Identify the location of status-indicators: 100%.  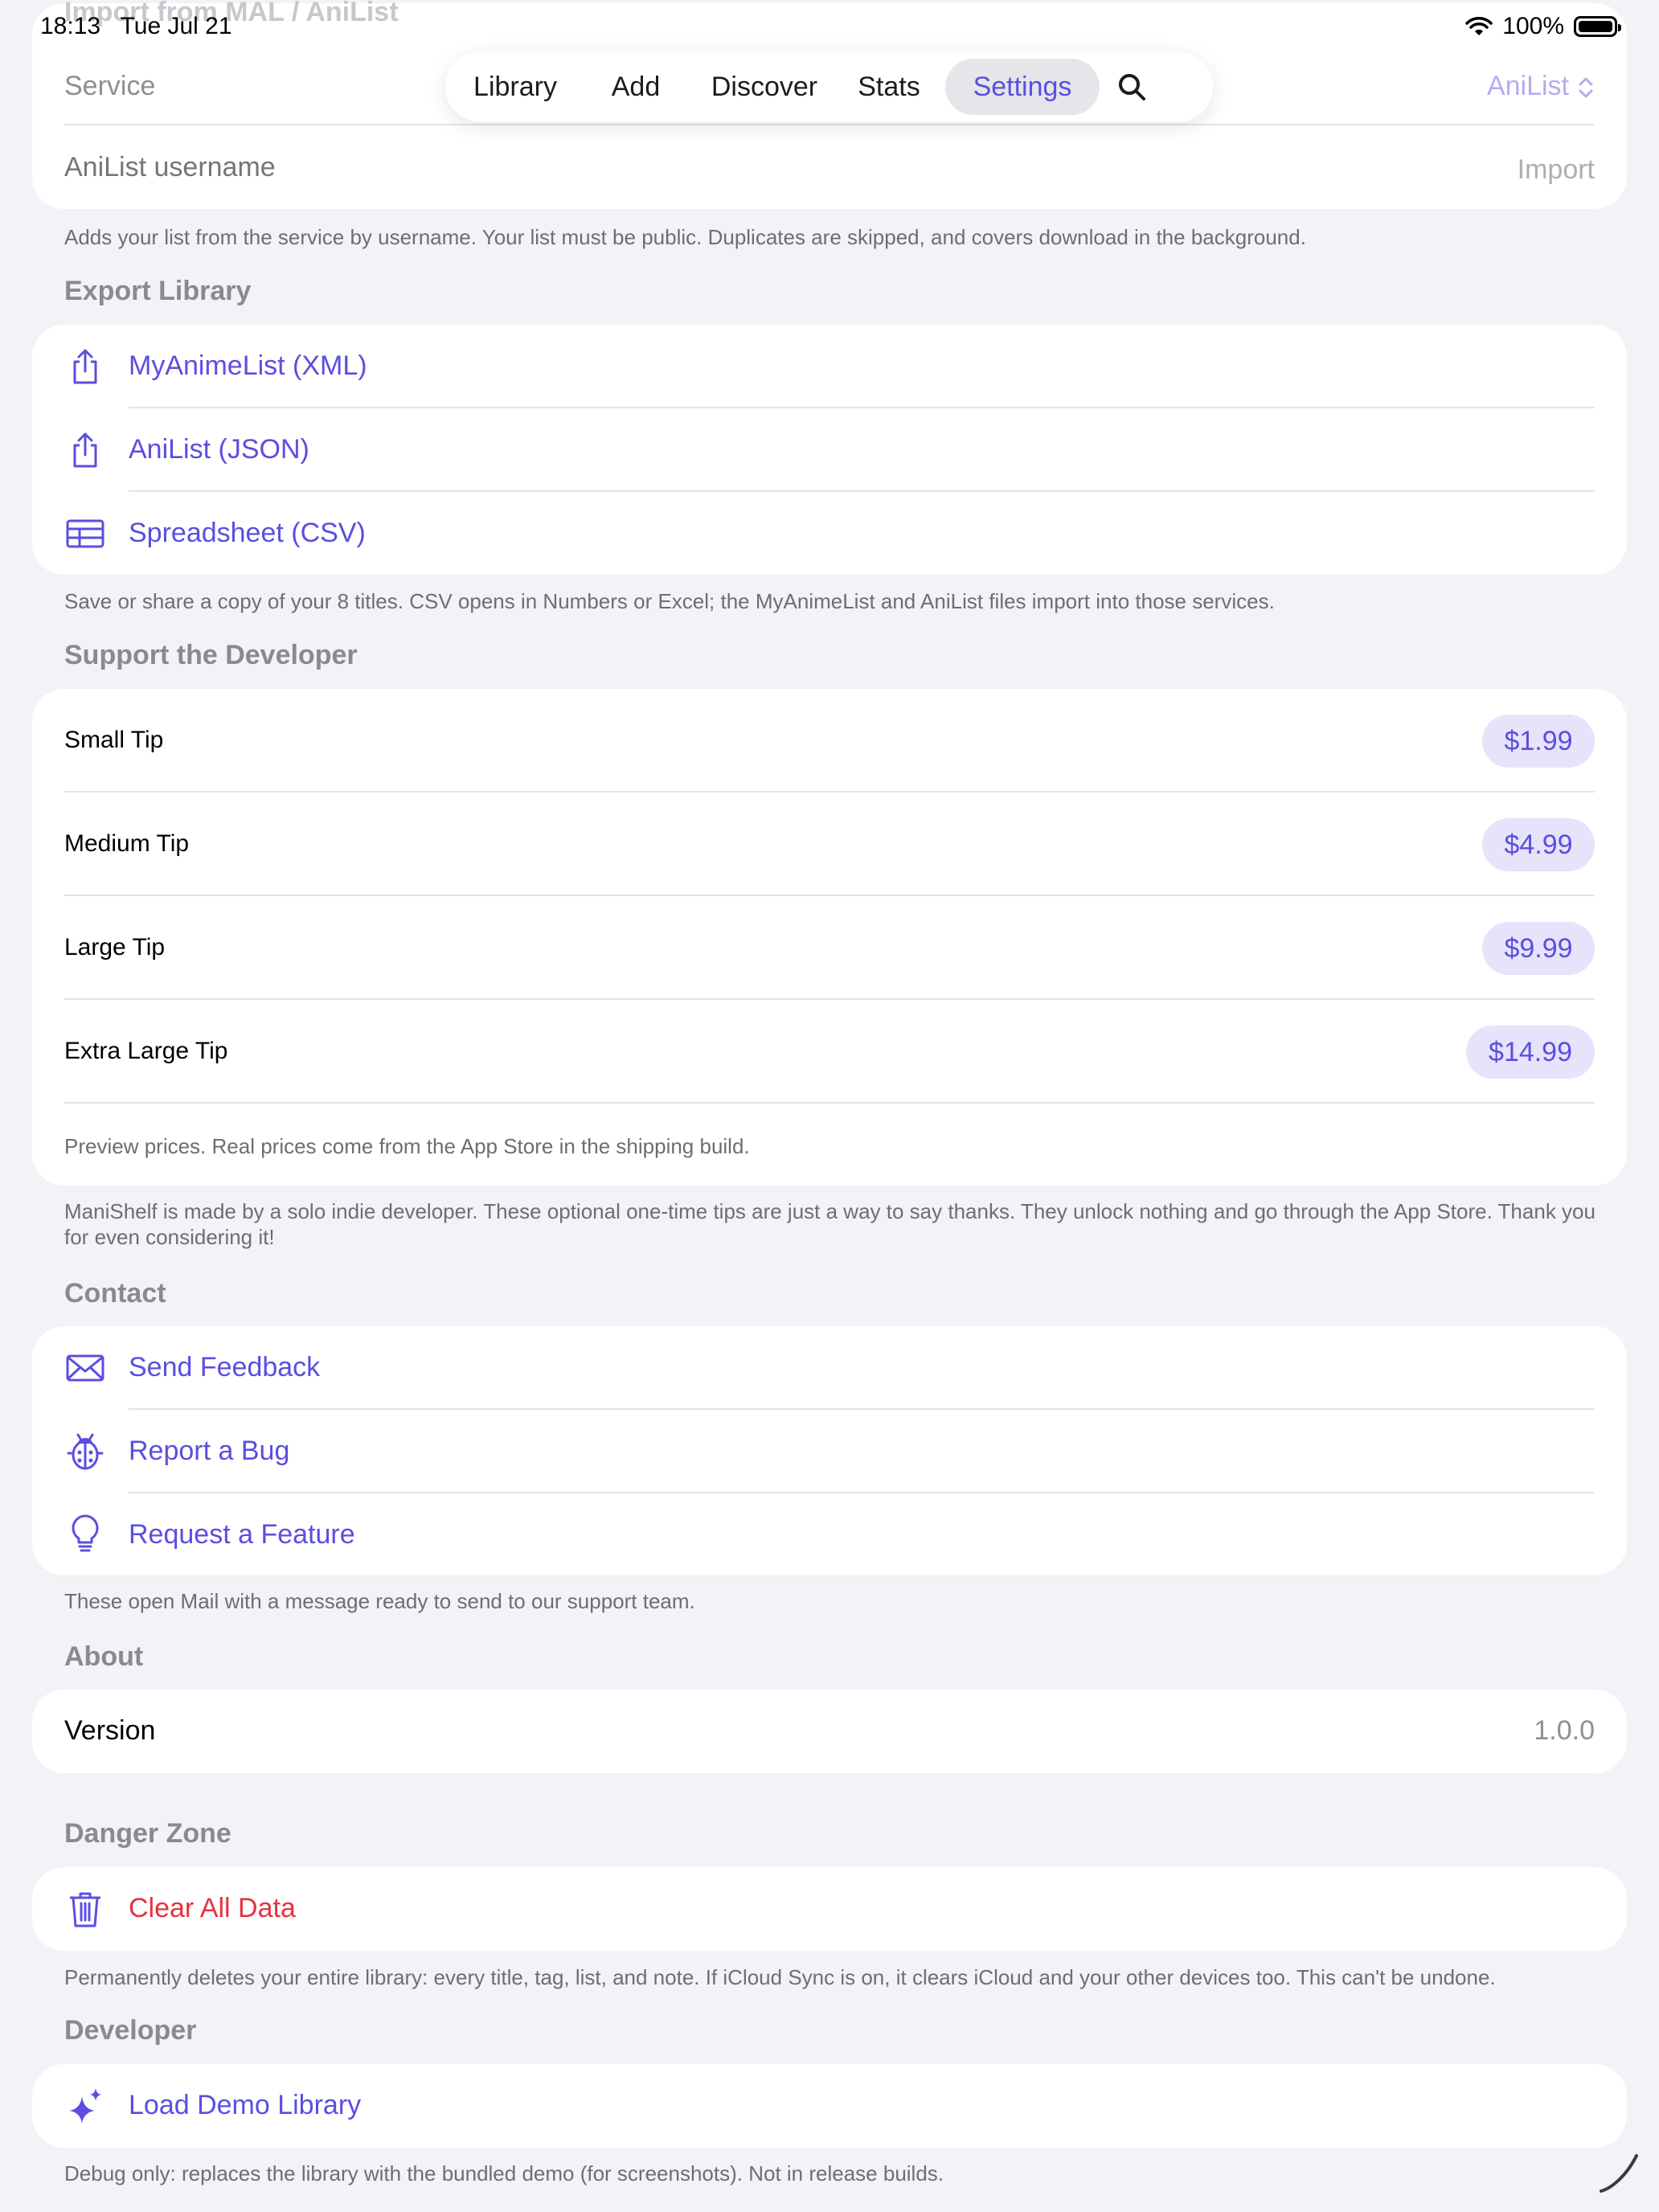
(1543, 26).